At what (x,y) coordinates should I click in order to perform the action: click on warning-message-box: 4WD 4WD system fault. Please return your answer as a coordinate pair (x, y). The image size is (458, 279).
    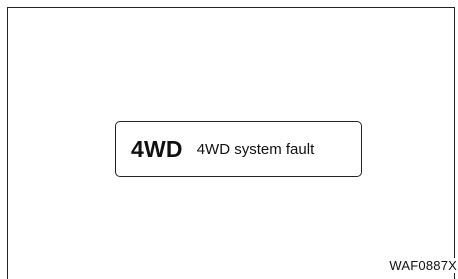
    Looking at the image, I should click on (238, 149).